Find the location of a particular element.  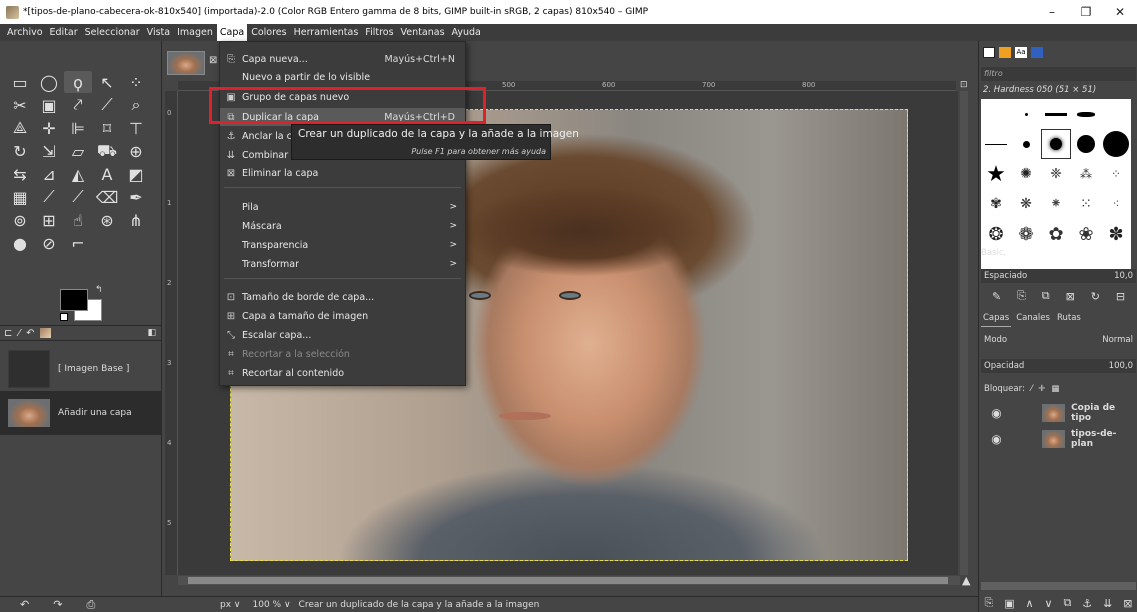

lower-layer-icon: ∨ is located at coordinates (1049, 603).